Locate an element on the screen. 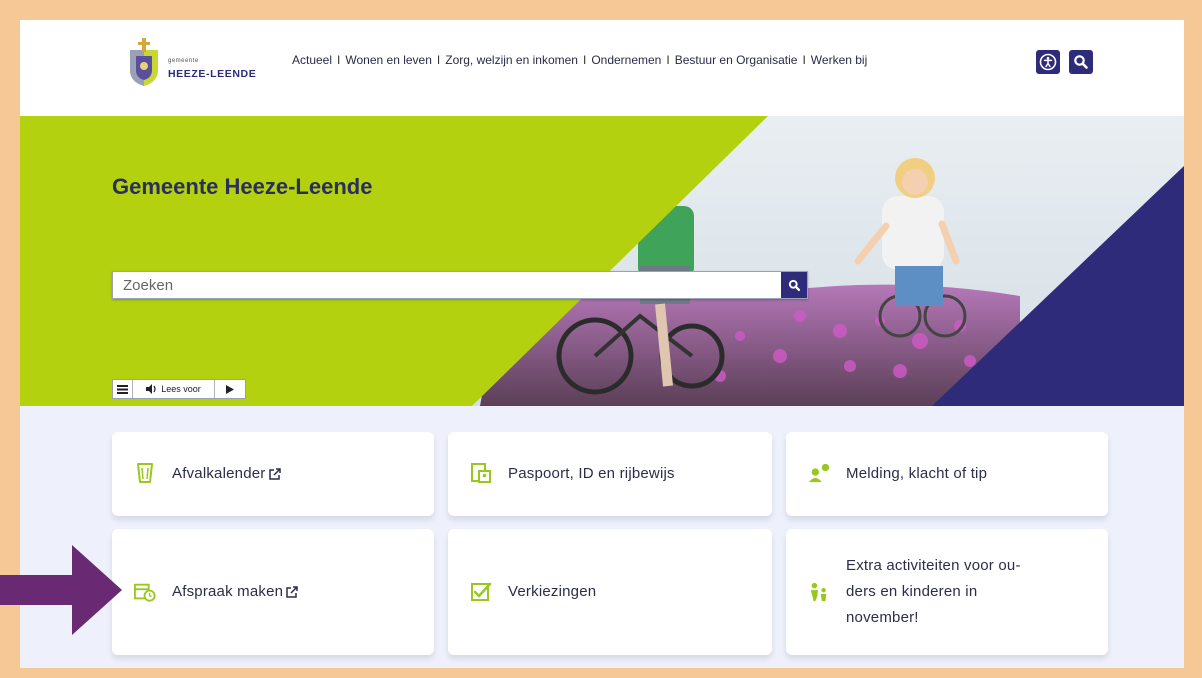 This screenshot has height=678, width=1202. nav-item-wonen-en-leven: Wonen en leven is located at coordinates (388, 60).